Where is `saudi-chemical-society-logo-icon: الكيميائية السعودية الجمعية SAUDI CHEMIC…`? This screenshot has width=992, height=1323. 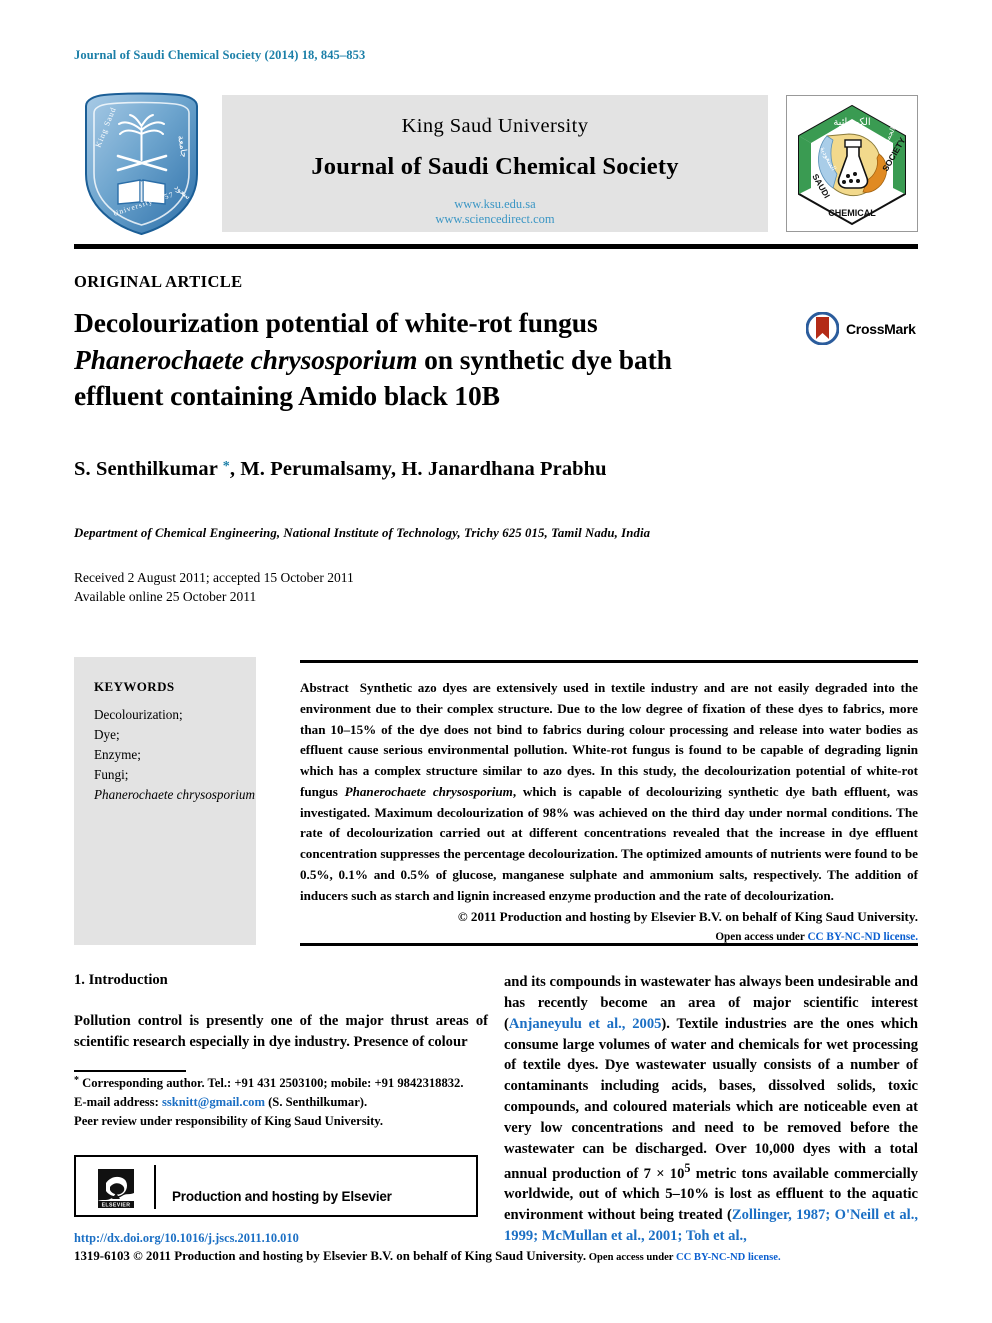
saudi-chemical-society-logo-icon: الكيميائية السعودية الجمعية SAUDI CHEMIC… is located at coordinates (852, 163).